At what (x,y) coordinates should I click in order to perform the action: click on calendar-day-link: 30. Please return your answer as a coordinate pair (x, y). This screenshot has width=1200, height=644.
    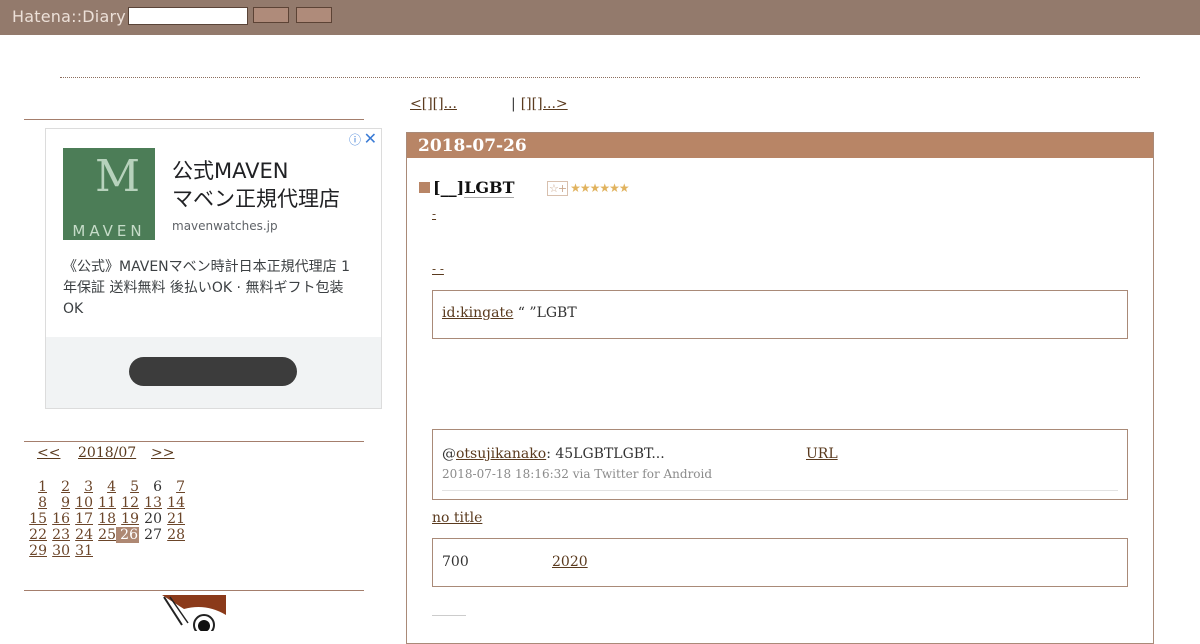
    Looking at the image, I should click on (61, 551).